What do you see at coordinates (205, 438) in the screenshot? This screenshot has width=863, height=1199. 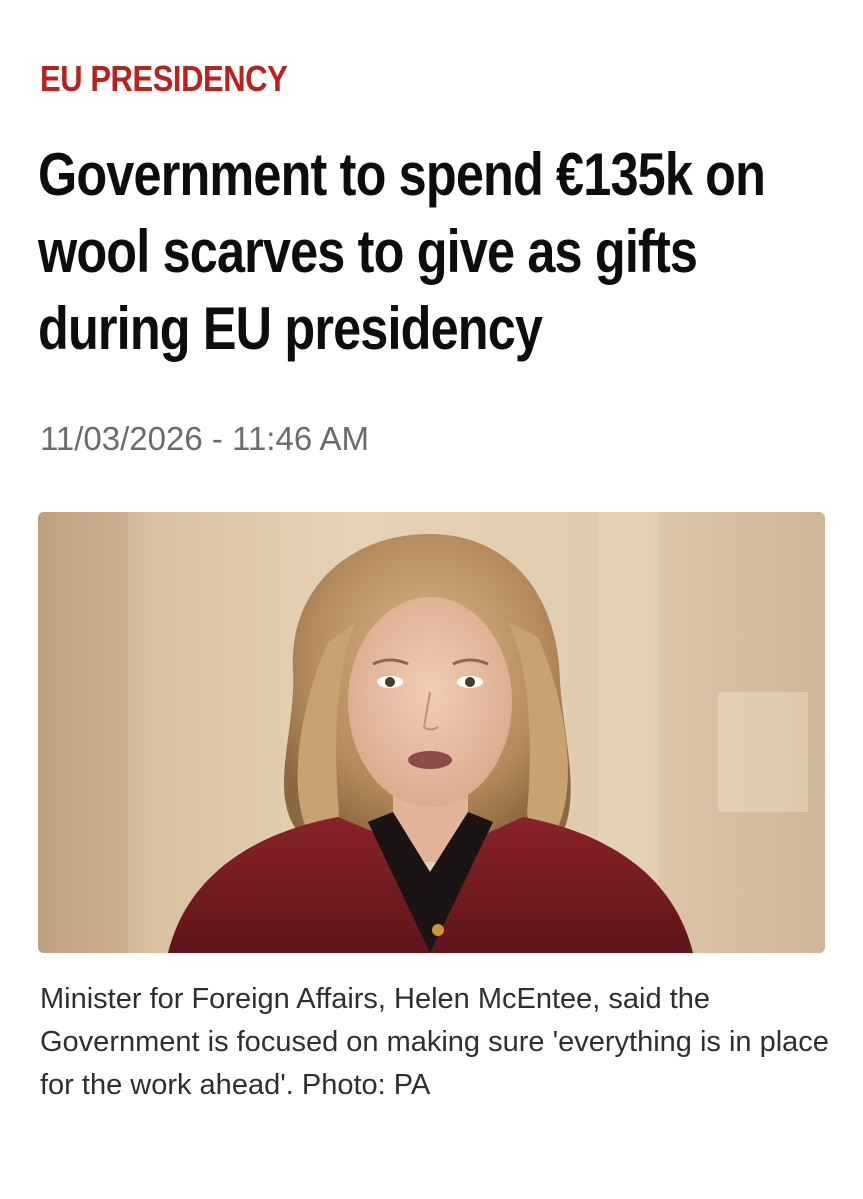 I see `publish-timestamp: 11/03/2026 - 11:46 AM` at bounding box center [205, 438].